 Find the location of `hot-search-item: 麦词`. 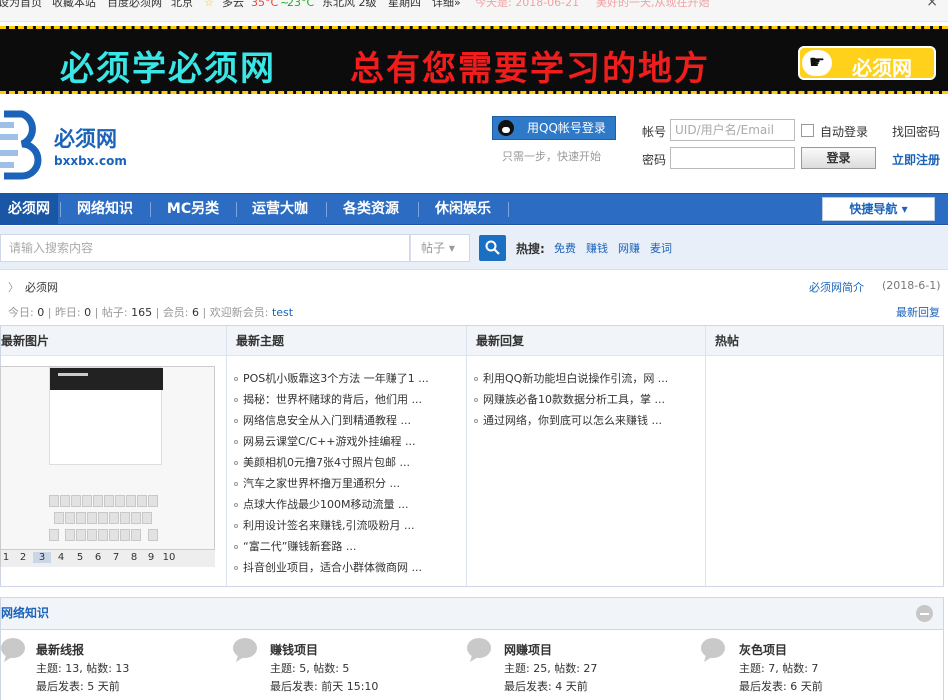

hot-search-item: 麦词 is located at coordinates (661, 248).